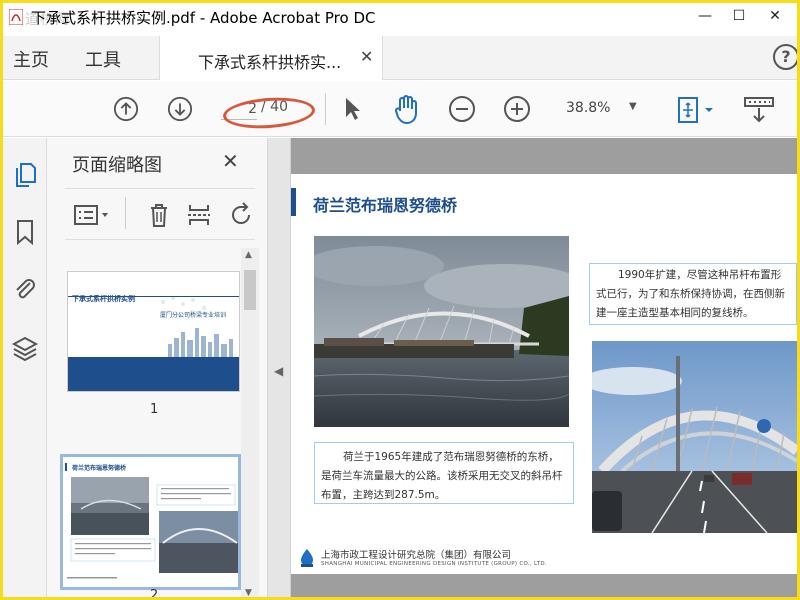 This screenshot has width=800, height=600. I want to click on panel-collapse-handle: ◀, so click(279, 367).